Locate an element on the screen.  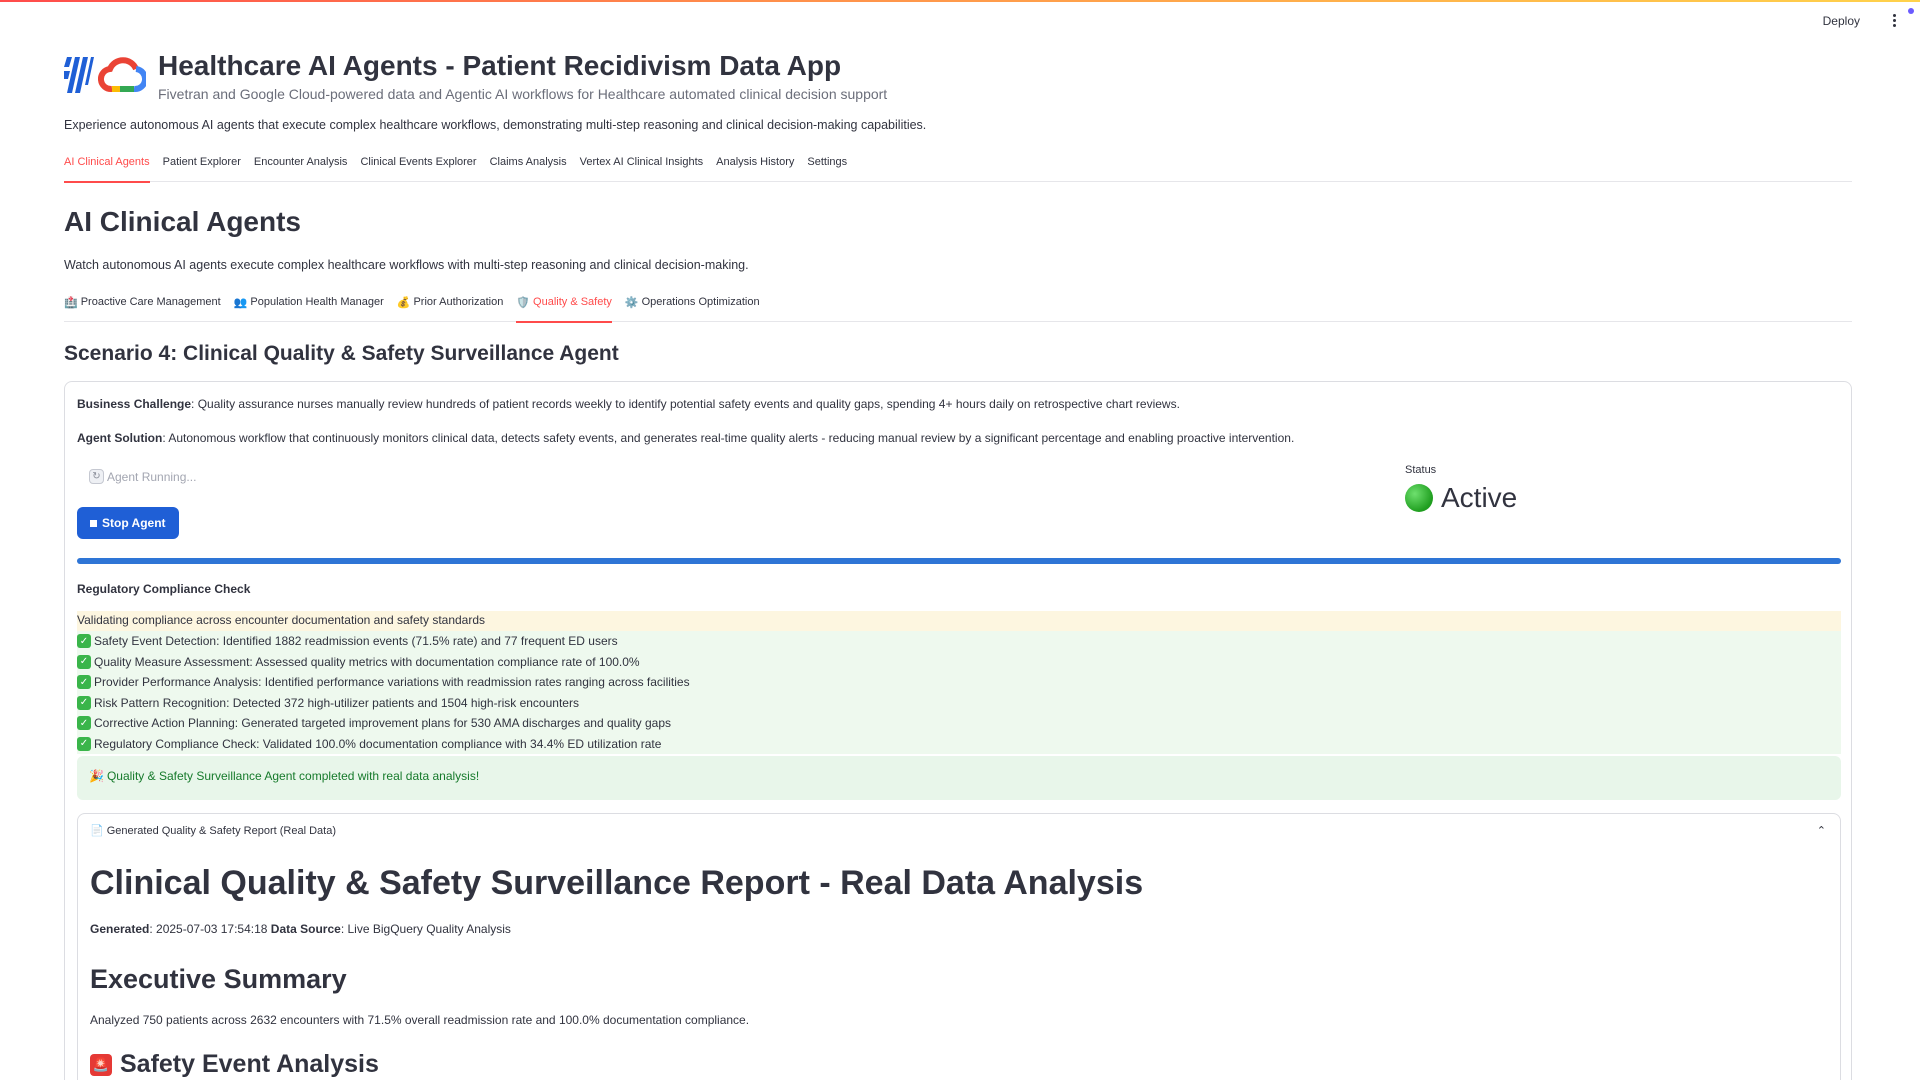
stop-icon is located at coordinates (93, 523).